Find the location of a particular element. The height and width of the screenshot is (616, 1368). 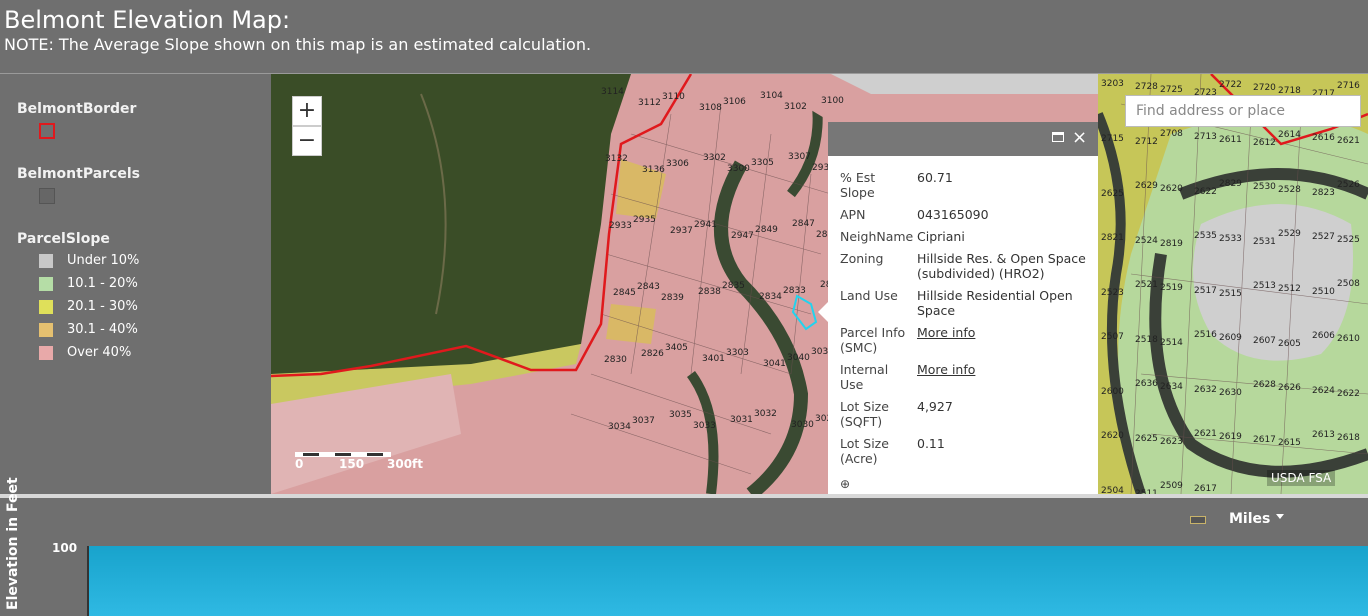

y-axis-label: Elevation in Feet is located at coordinates (13, 543).